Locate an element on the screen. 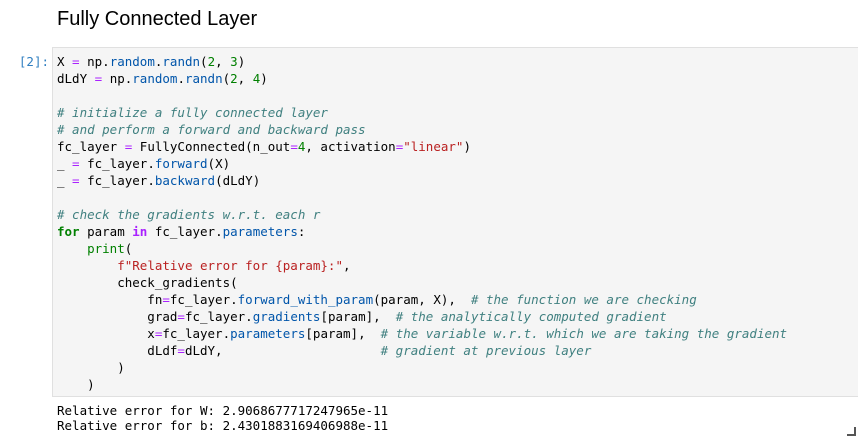  code-token: (param, X), is located at coordinates (422, 299).